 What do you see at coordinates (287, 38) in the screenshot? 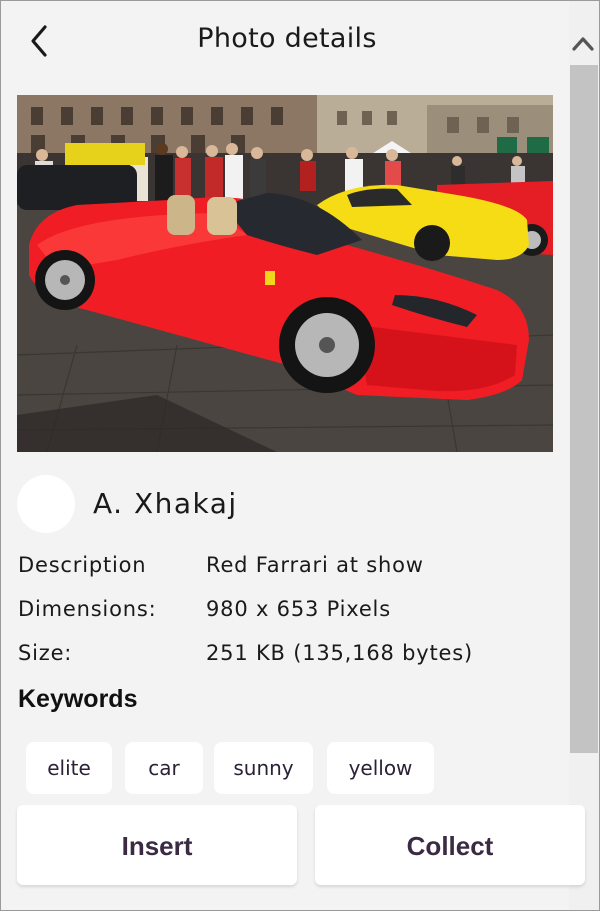
I see `page-title: Photo details` at bounding box center [287, 38].